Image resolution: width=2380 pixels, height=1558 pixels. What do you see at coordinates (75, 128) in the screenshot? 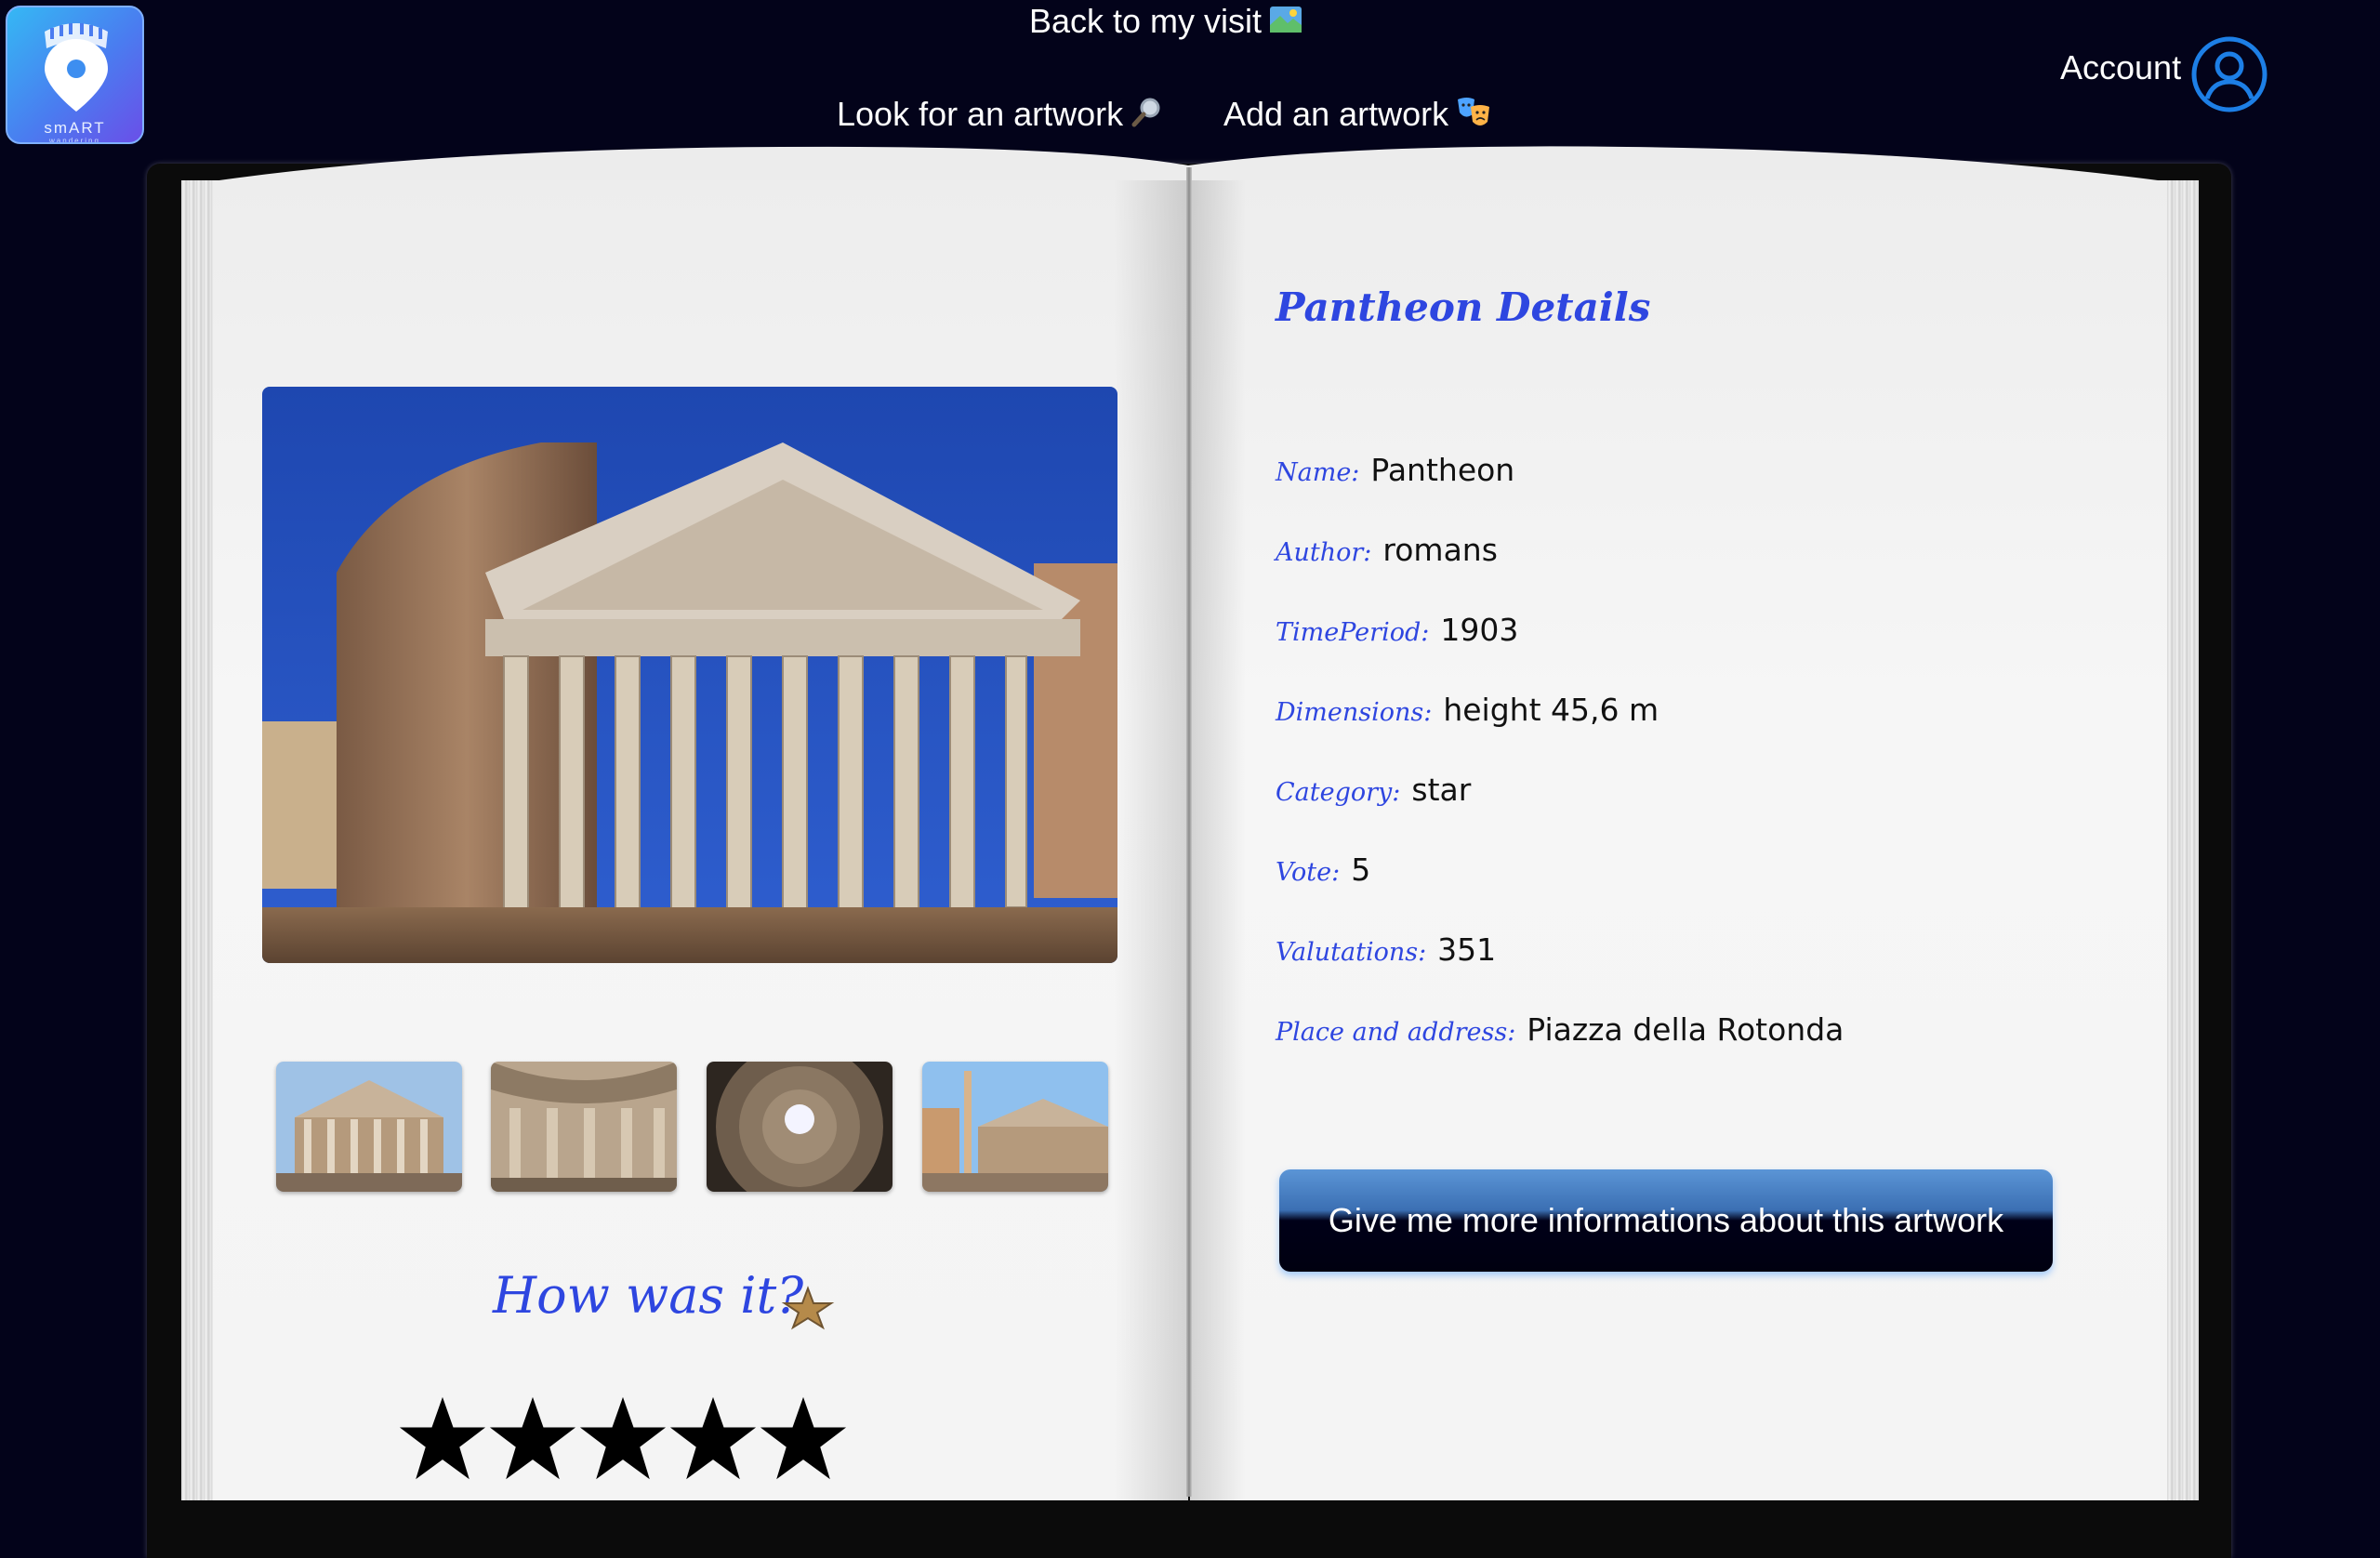
I see `logo-text: smART` at bounding box center [75, 128].